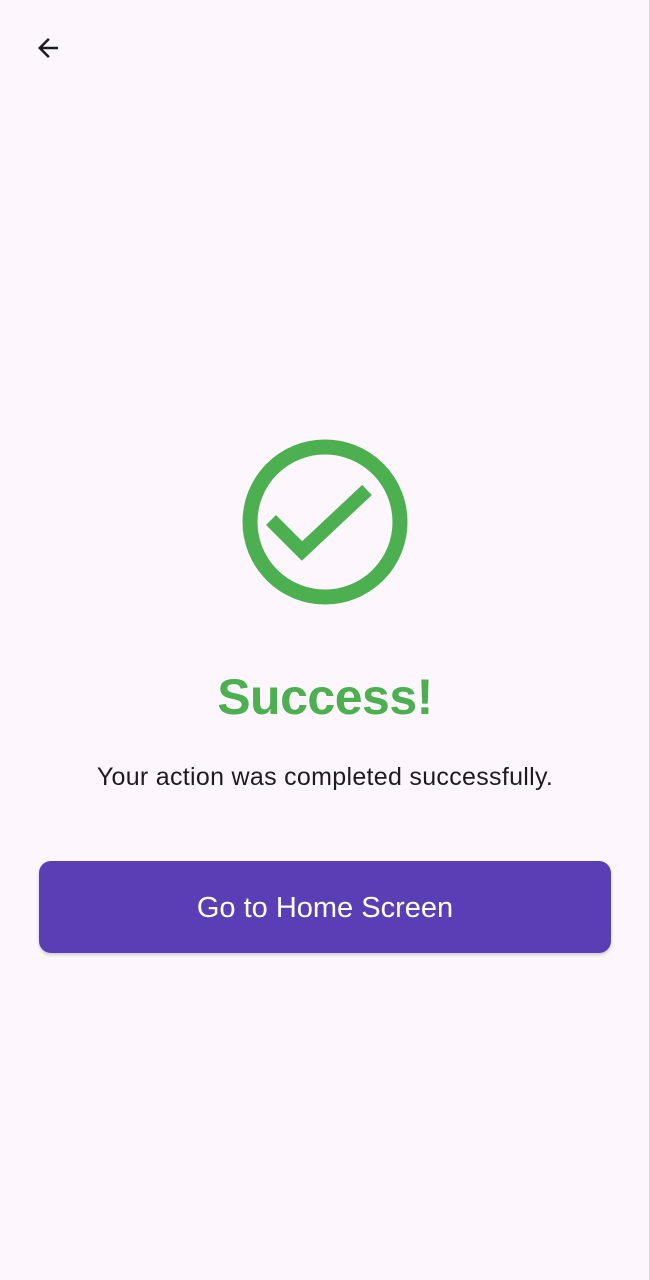 This screenshot has height=1280, width=650. I want to click on check-circle-icon, so click(325, 522).